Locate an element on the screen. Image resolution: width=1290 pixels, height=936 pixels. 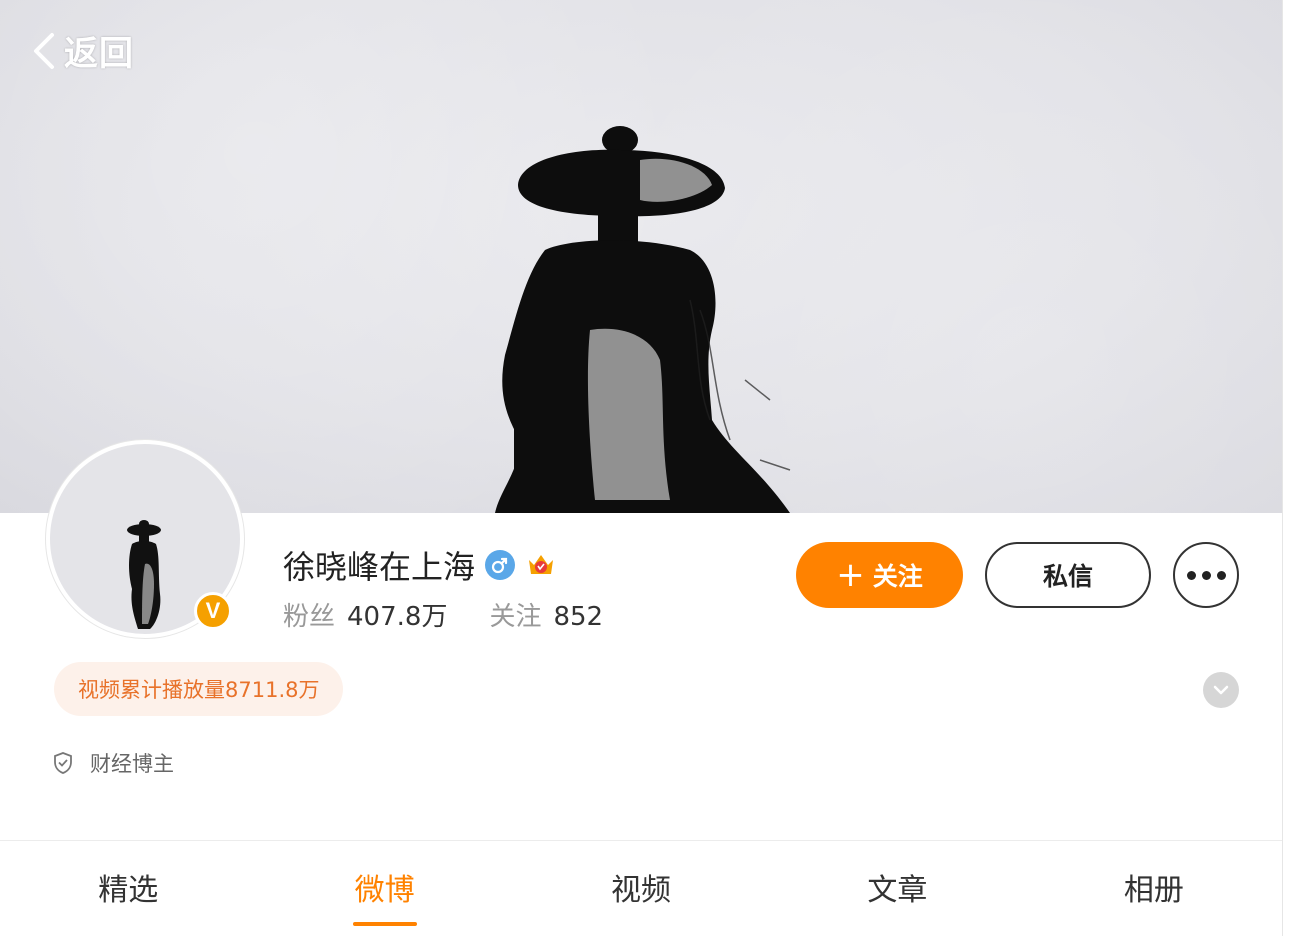
message-button: 私信 is located at coordinates (1068, 575).